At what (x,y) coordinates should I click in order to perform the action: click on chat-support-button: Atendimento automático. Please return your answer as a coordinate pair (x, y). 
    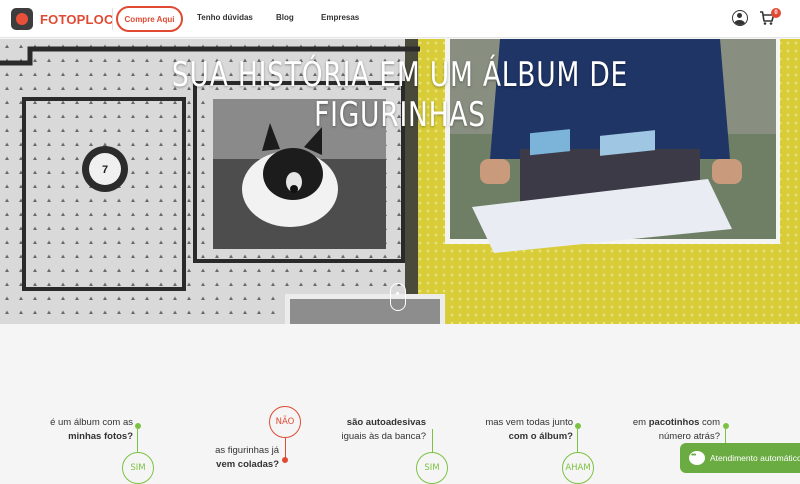
    Looking at the image, I should click on (740, 458).